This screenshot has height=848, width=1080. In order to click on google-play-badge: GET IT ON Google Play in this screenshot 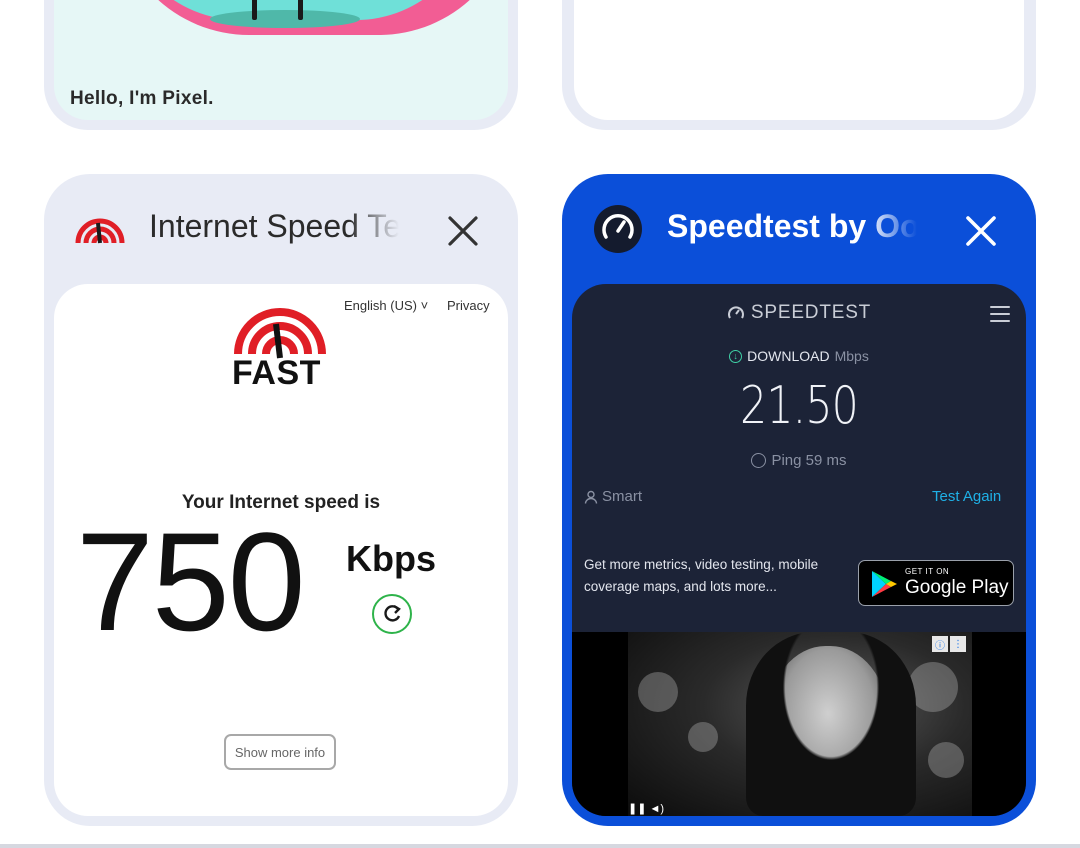, I will do `click(936, 583)`.